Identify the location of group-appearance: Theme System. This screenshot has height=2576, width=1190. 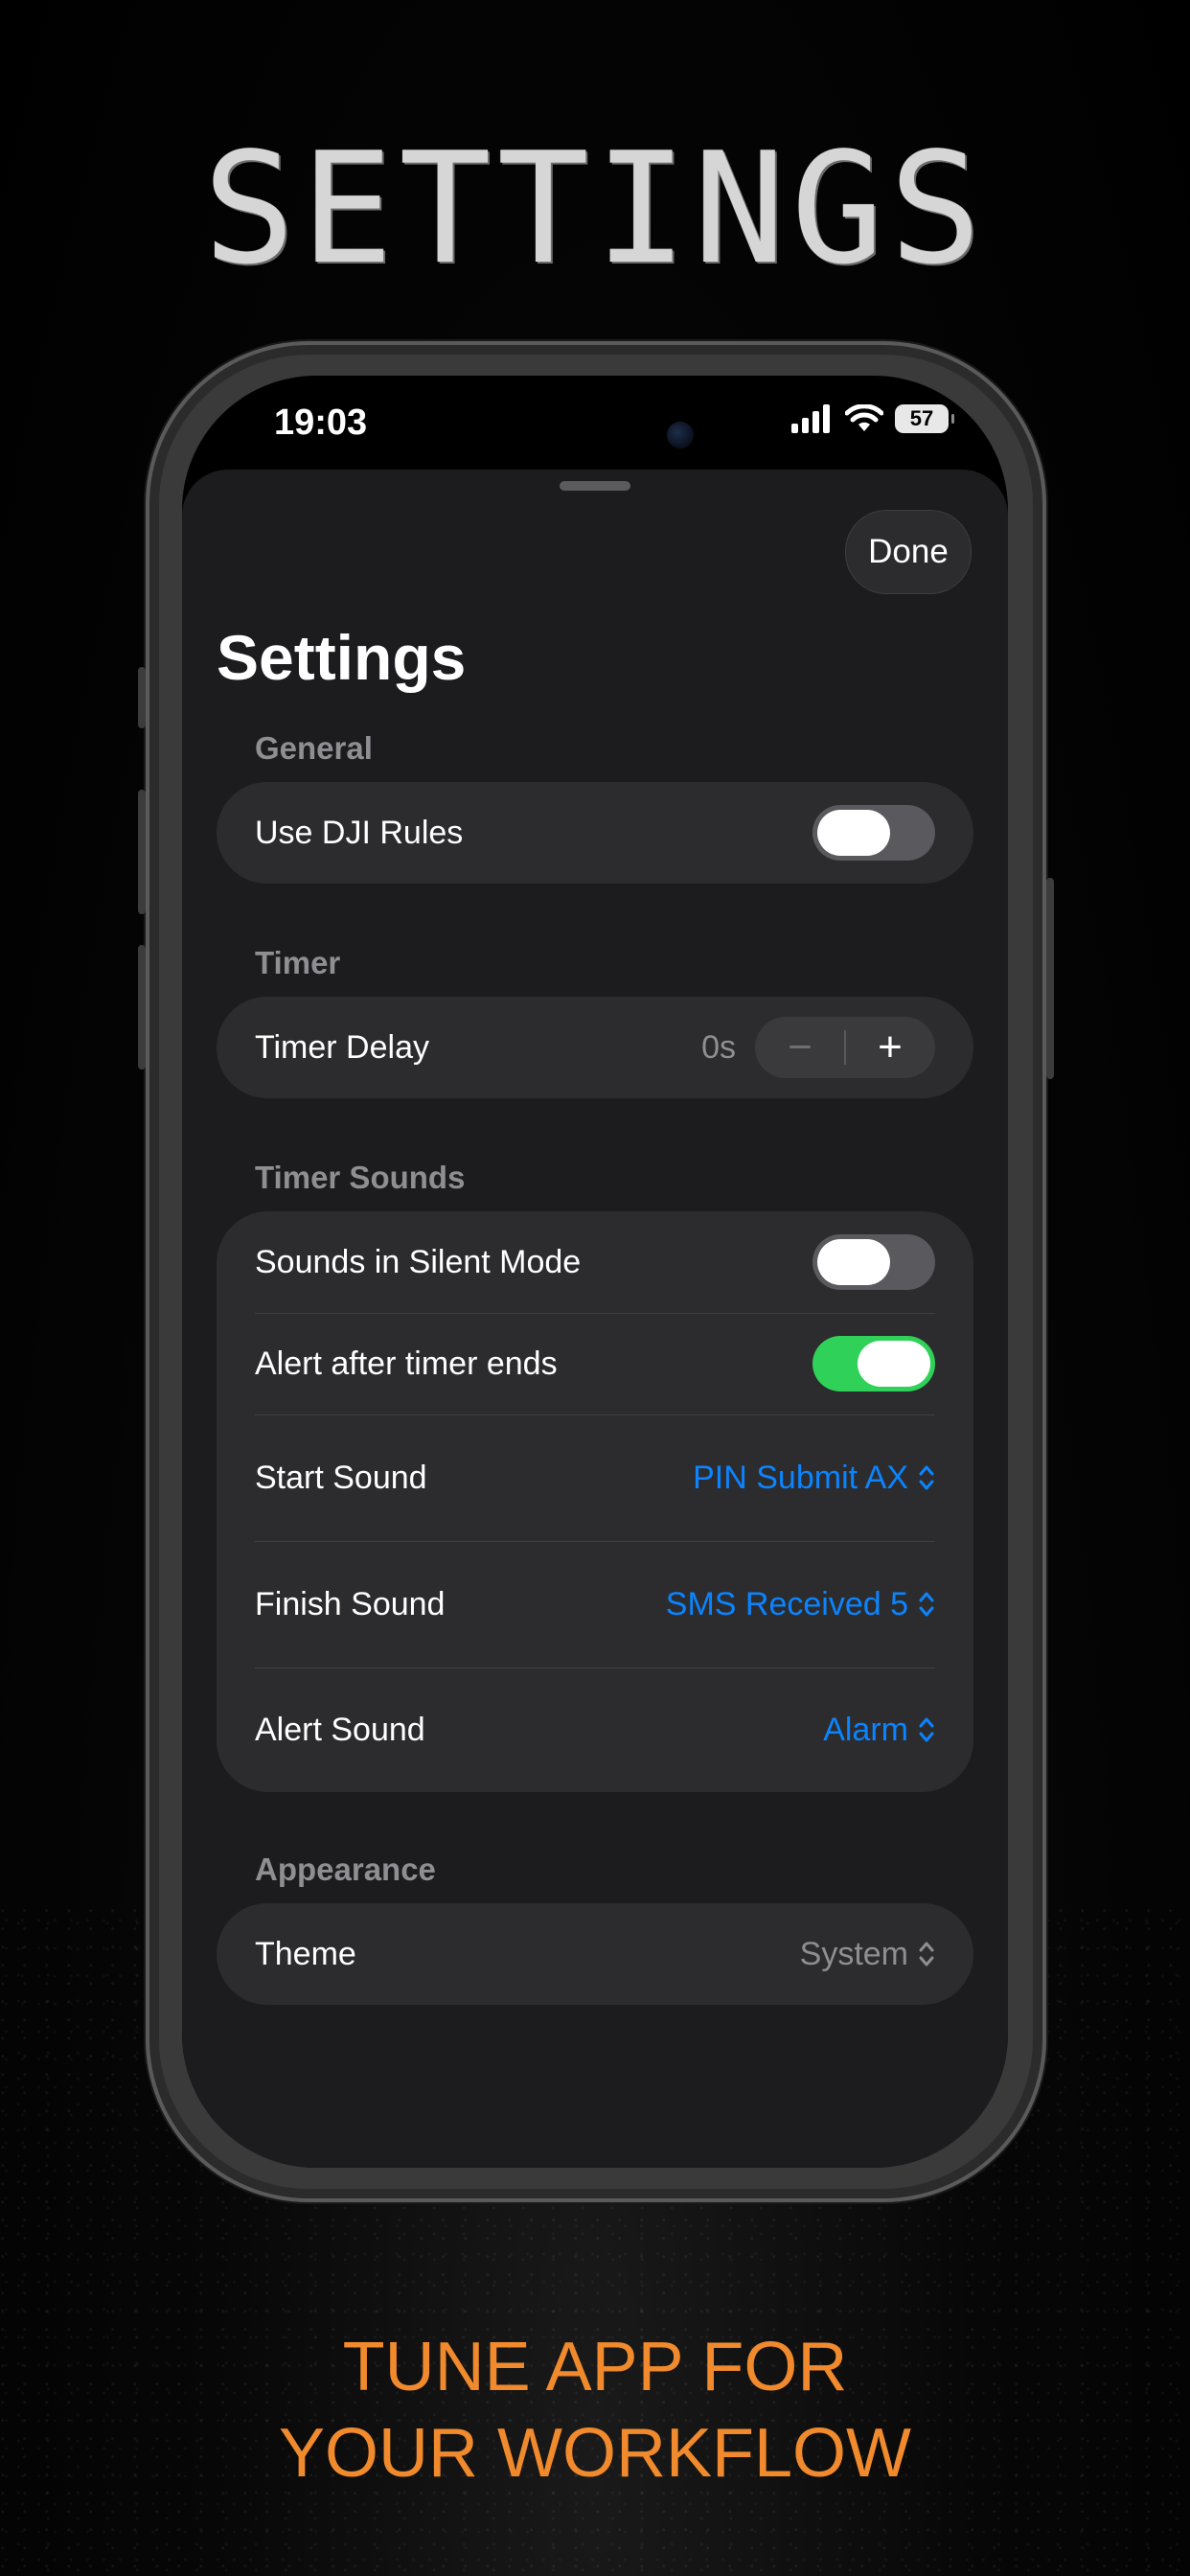
(595, 1954).